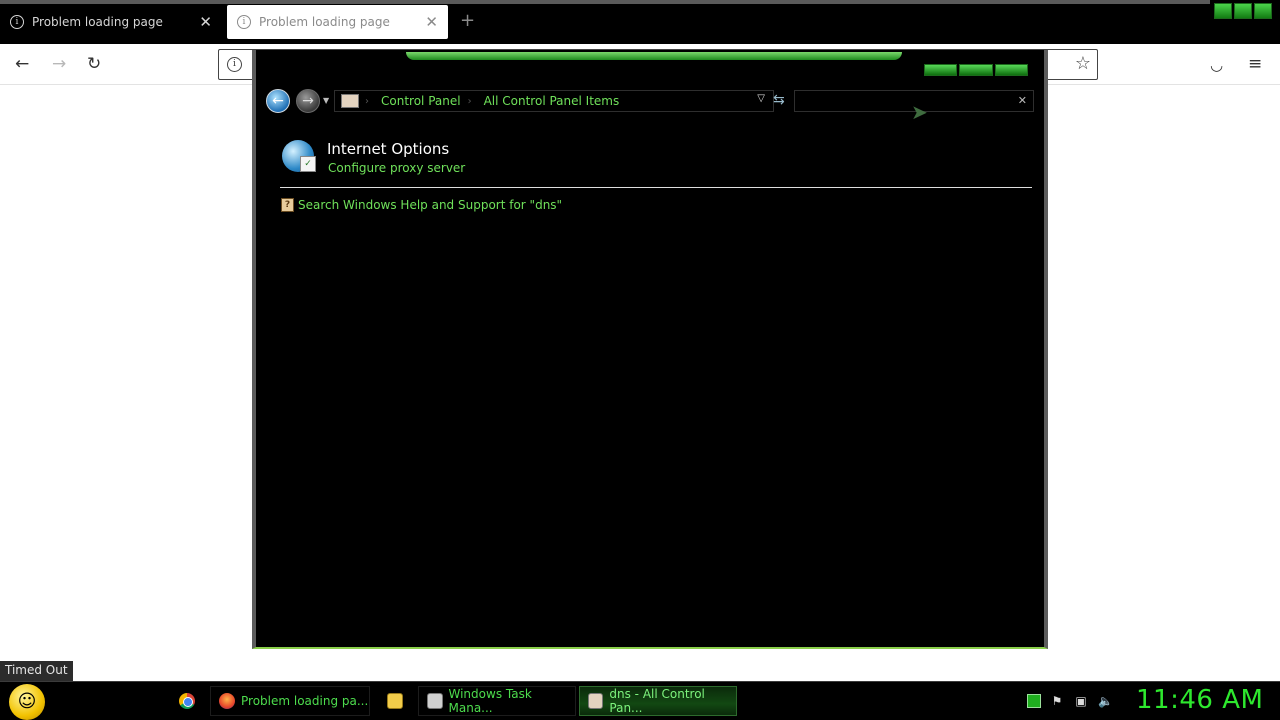 The height and width of the screenshot is (720, 1280). I want to click on folder-icon, so click(395, 701).